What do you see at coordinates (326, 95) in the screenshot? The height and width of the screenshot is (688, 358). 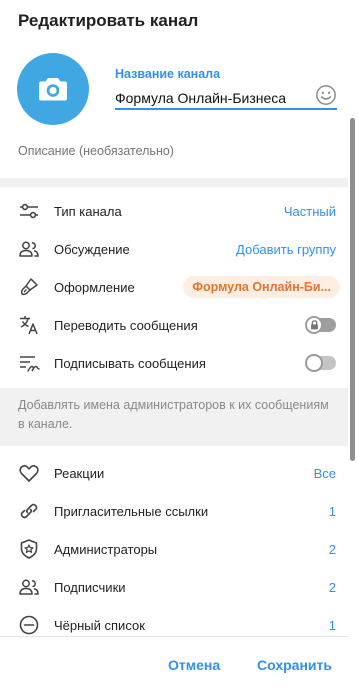 I see `emoji-icon` at bounding box center [326, 95].